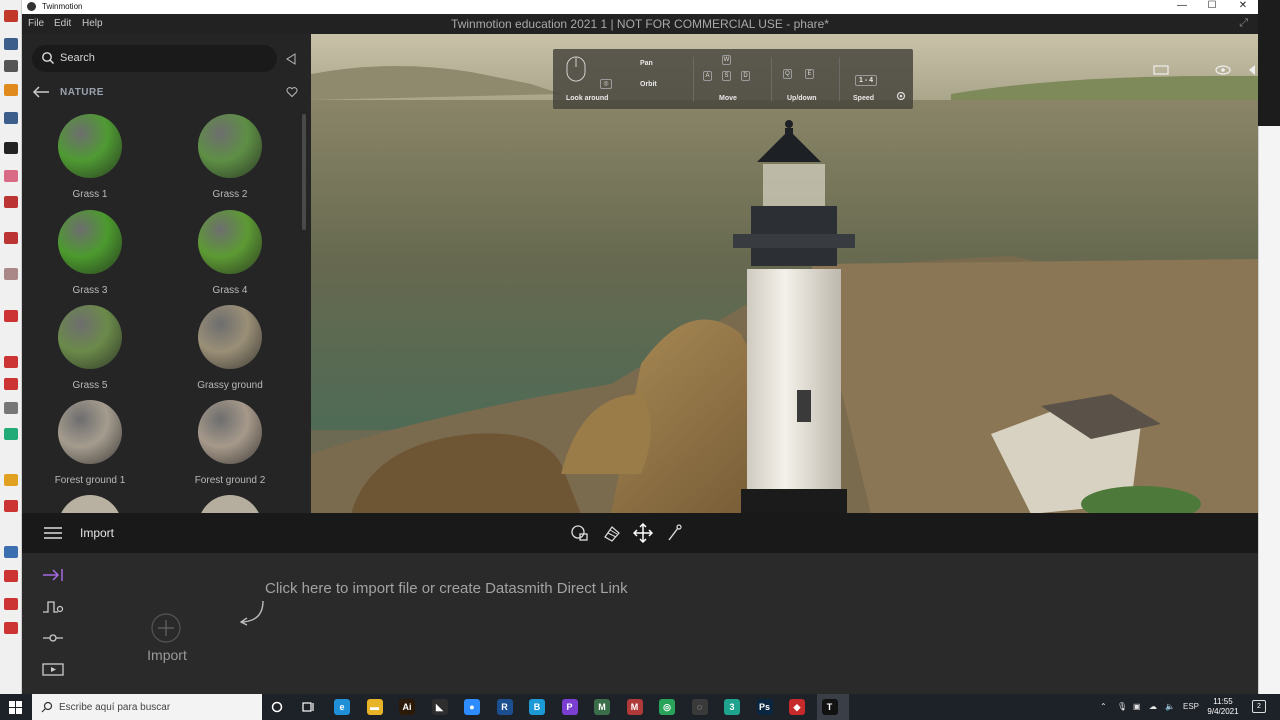  What do you see at coordinates (1243, 7) in the screenshot?
I see `close-button: ✕` at bounding box center [1243, 7].